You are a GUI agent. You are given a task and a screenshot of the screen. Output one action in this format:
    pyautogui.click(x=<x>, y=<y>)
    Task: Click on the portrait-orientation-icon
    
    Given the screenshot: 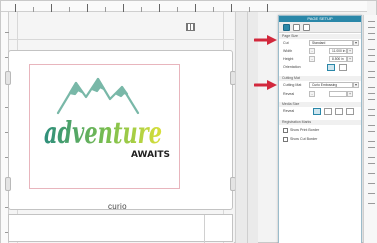 What is the action you would take?
    pyautogui.click(x=331, y=67)
    